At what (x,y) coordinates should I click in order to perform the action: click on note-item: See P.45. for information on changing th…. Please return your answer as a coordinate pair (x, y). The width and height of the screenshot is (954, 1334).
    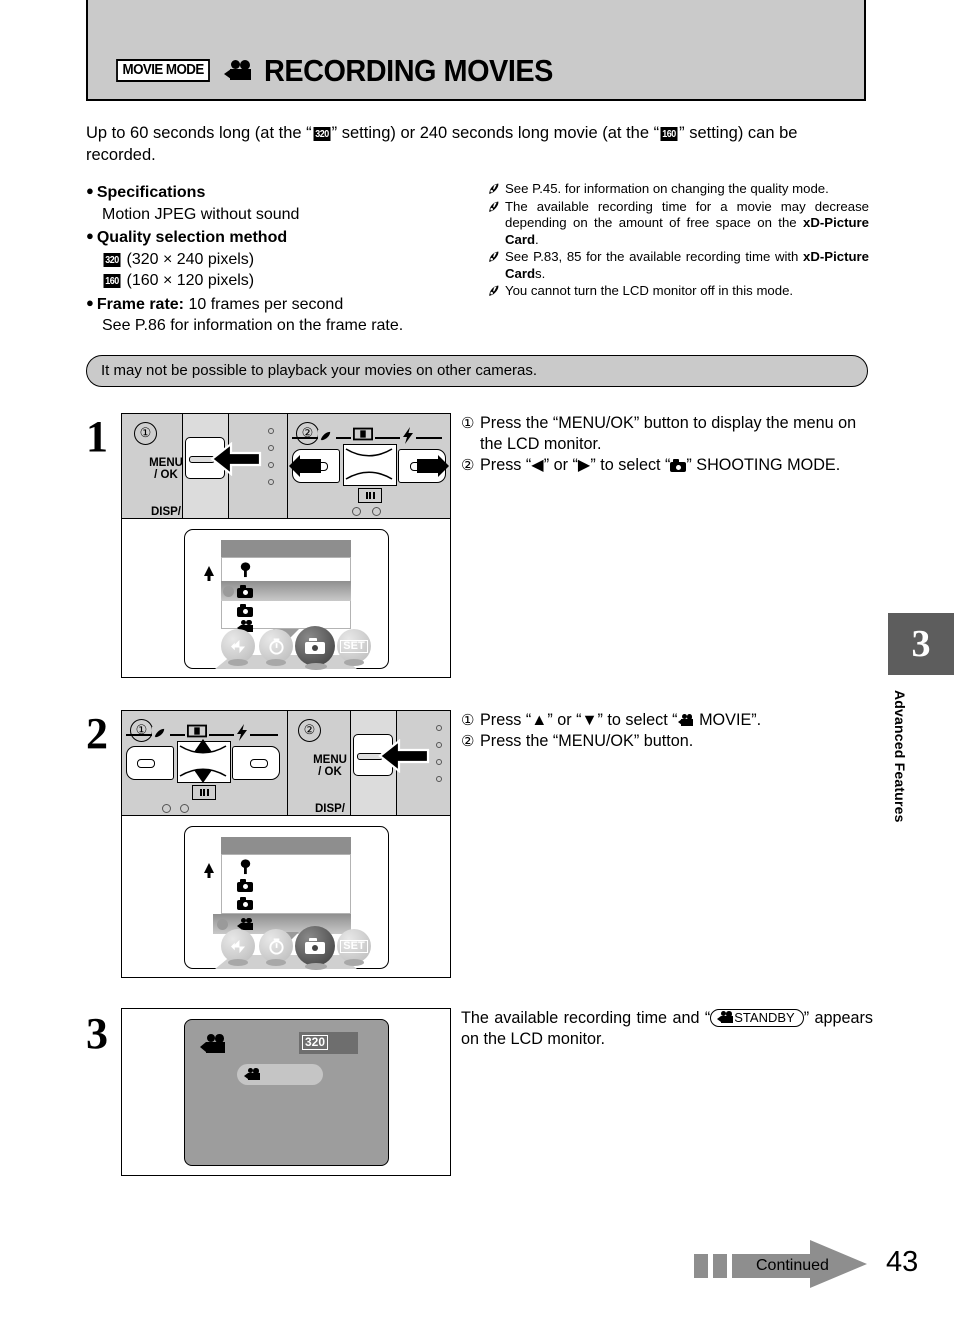
    Looking at the image, I should click on (678, 189).